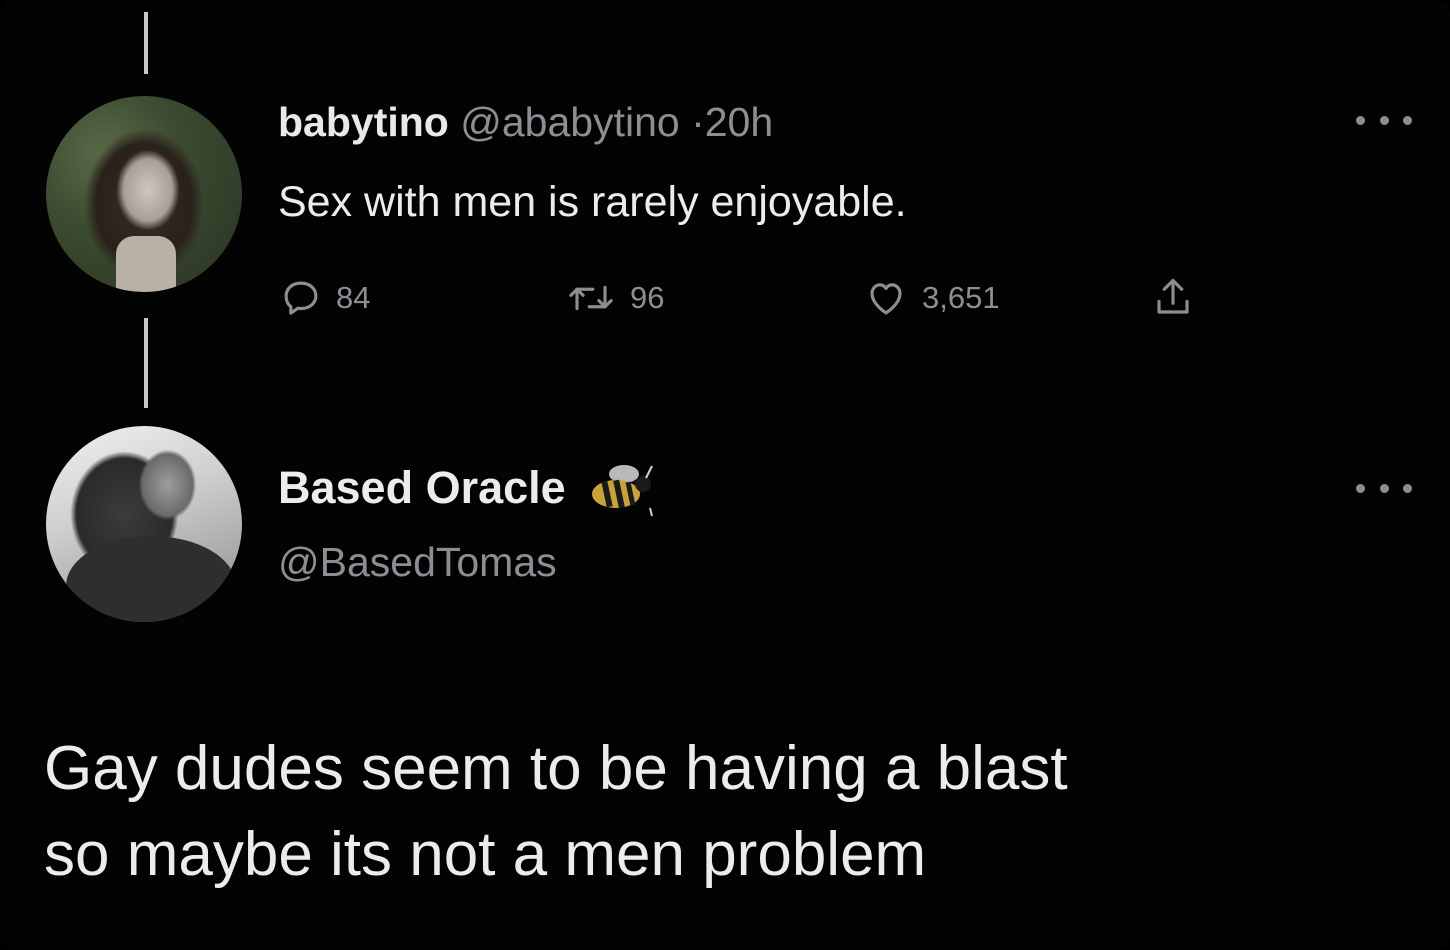 The width and height of the screenshot is (1450, 950). I want to click on retweet-button: 96, so click(615, 298).